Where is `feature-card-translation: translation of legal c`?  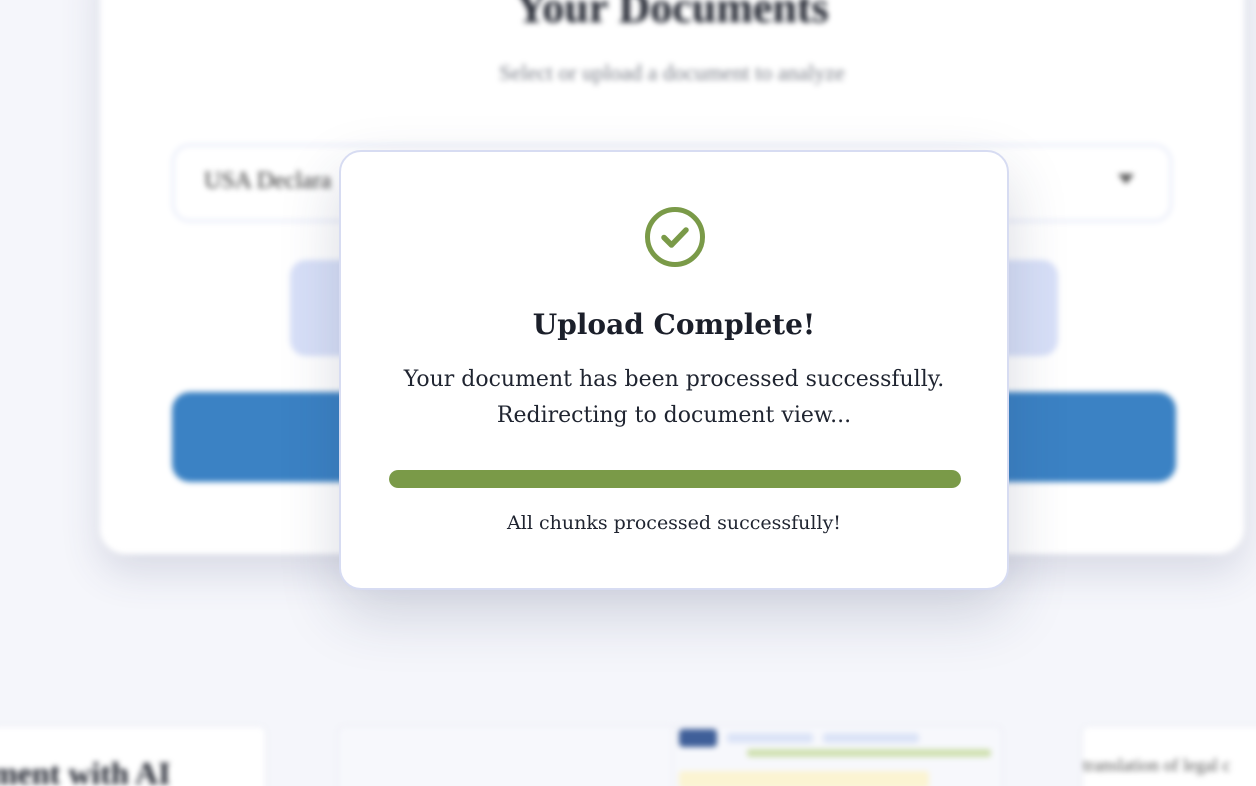
feature-card-translation: translation of legal c is located at coordinates (1169, 756).